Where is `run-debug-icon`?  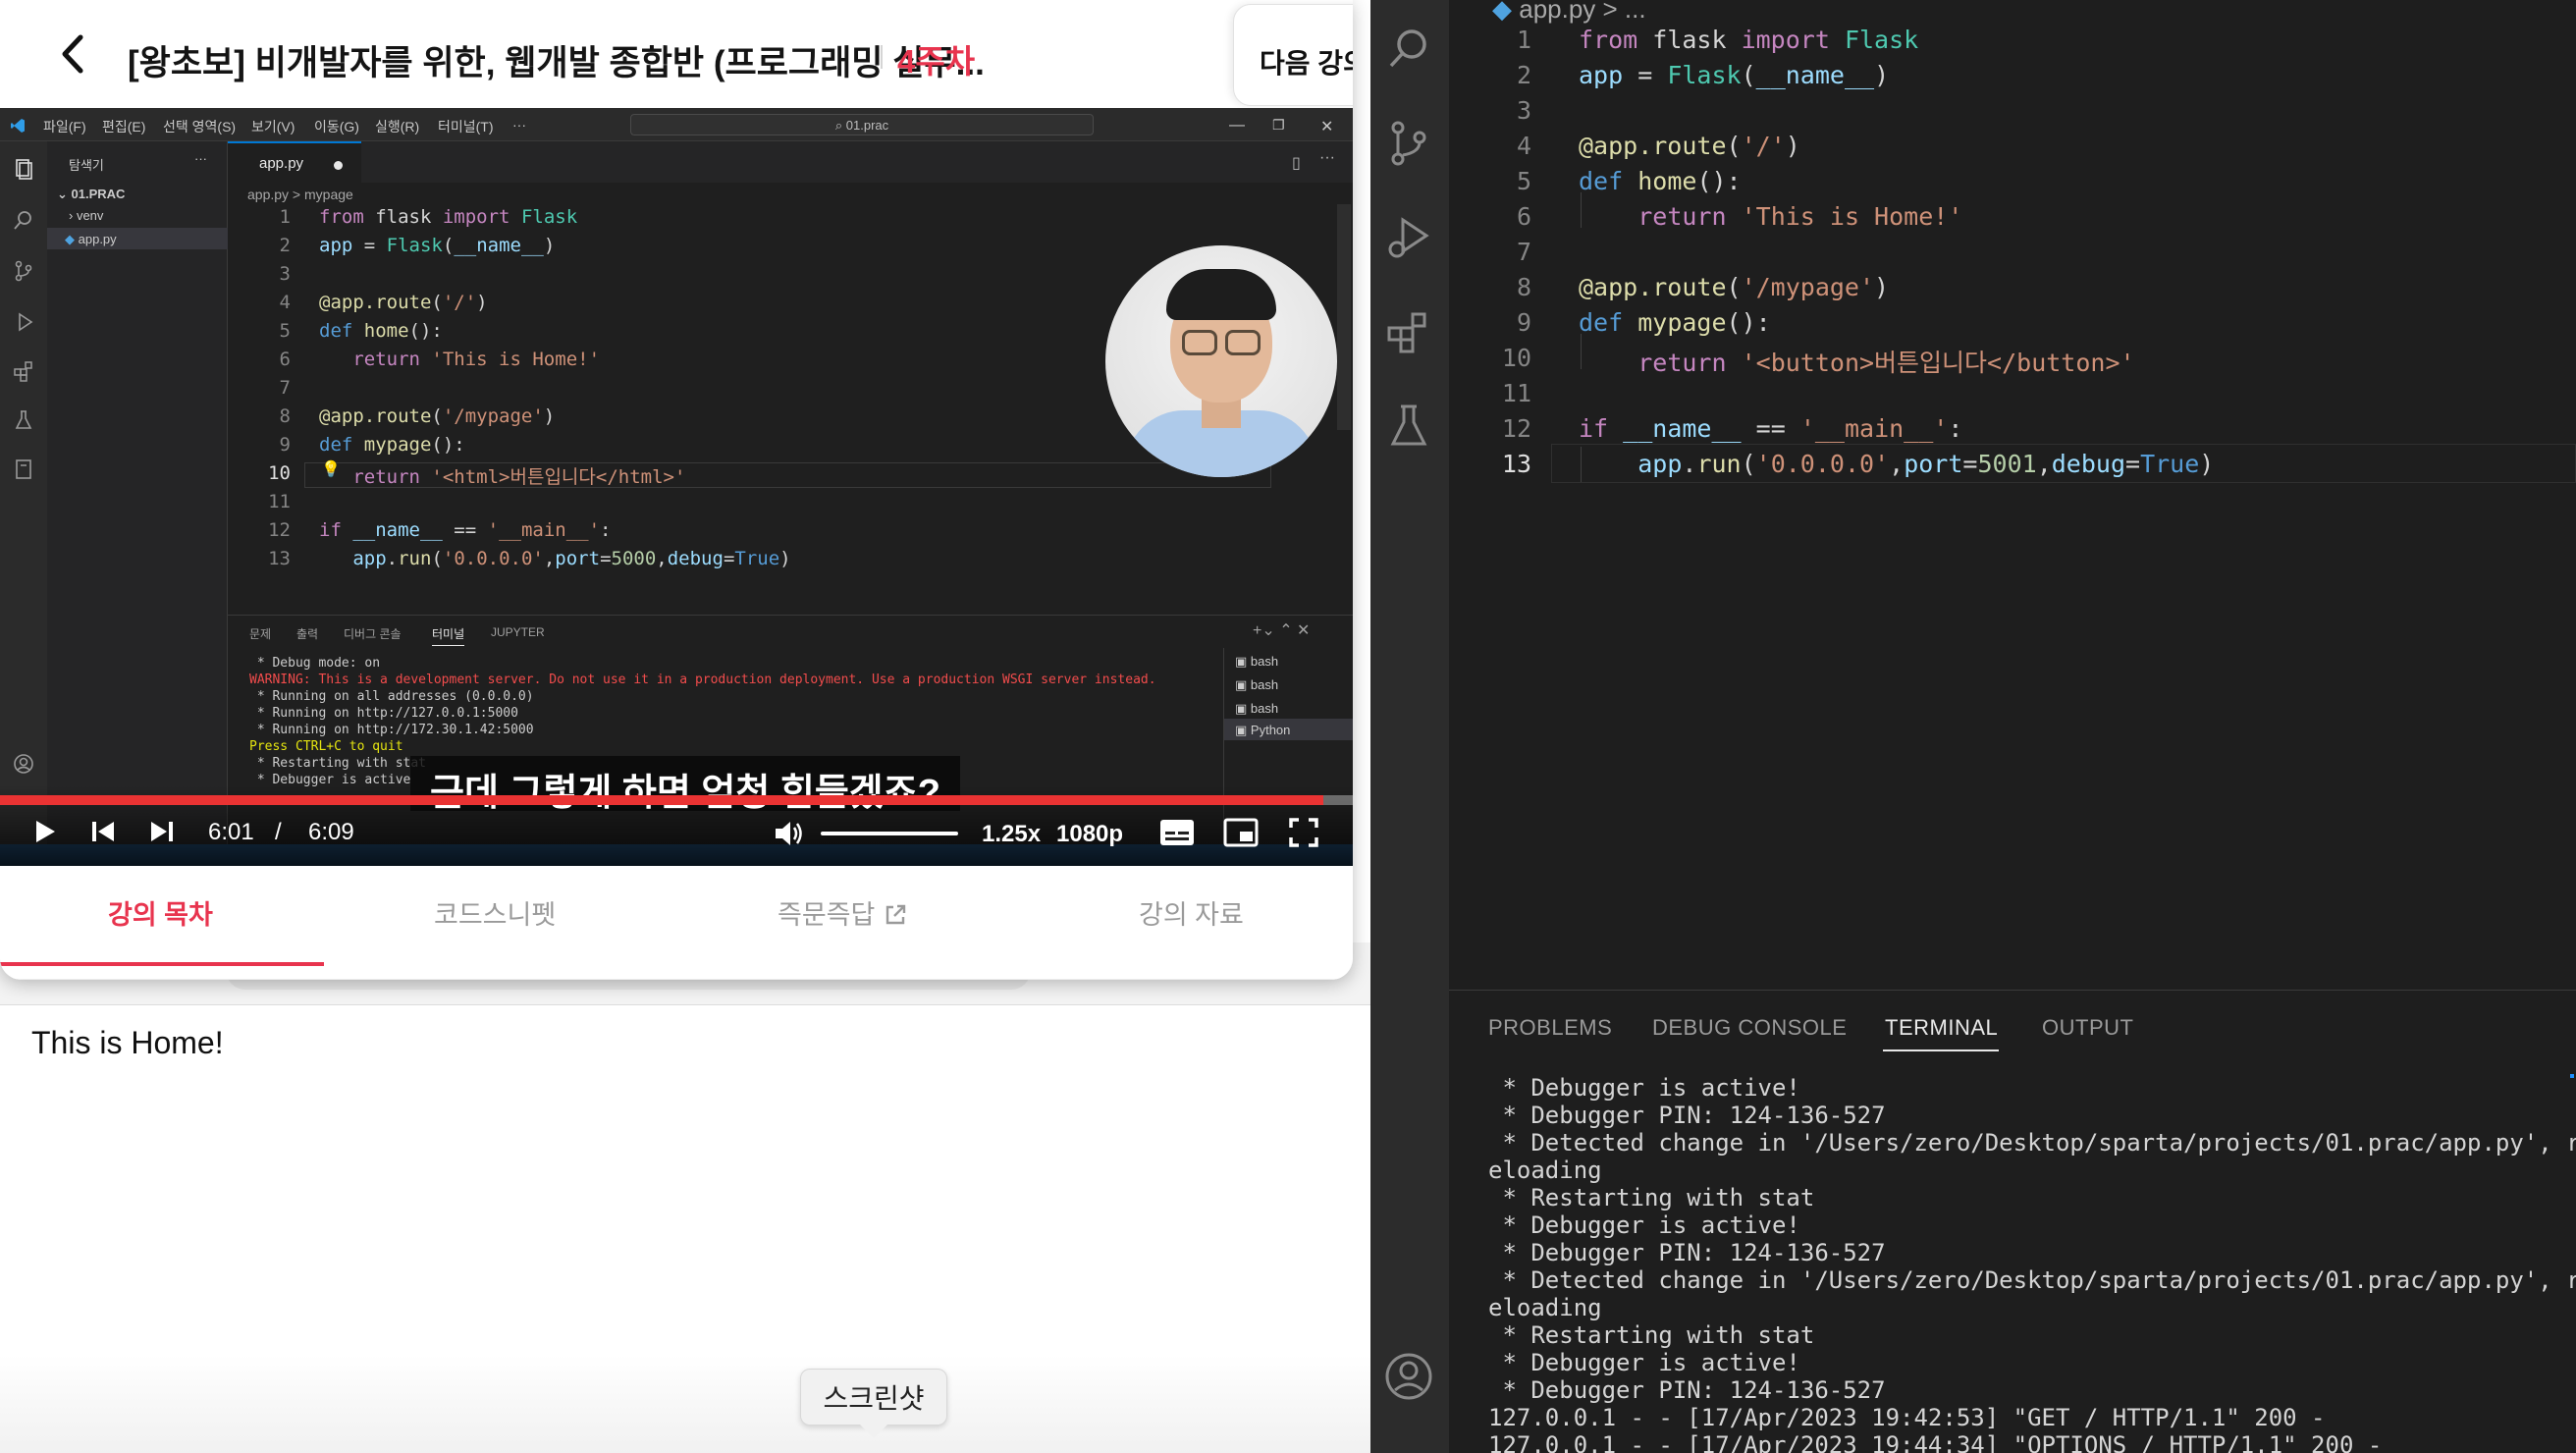
run-debug-icon is located at coordinates (1408, 237).